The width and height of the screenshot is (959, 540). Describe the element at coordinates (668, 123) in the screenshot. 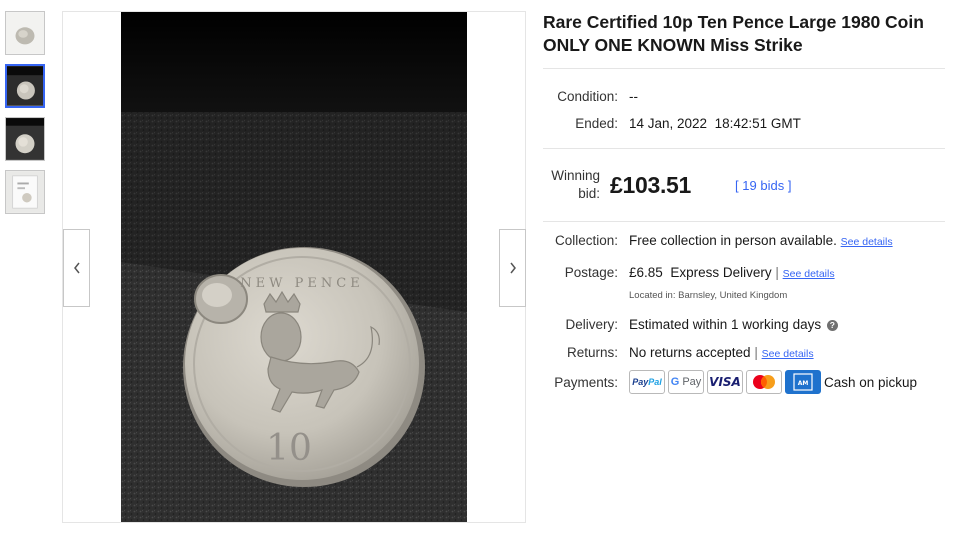

I see `ended-date: 14 Jan, 2022` at that location.